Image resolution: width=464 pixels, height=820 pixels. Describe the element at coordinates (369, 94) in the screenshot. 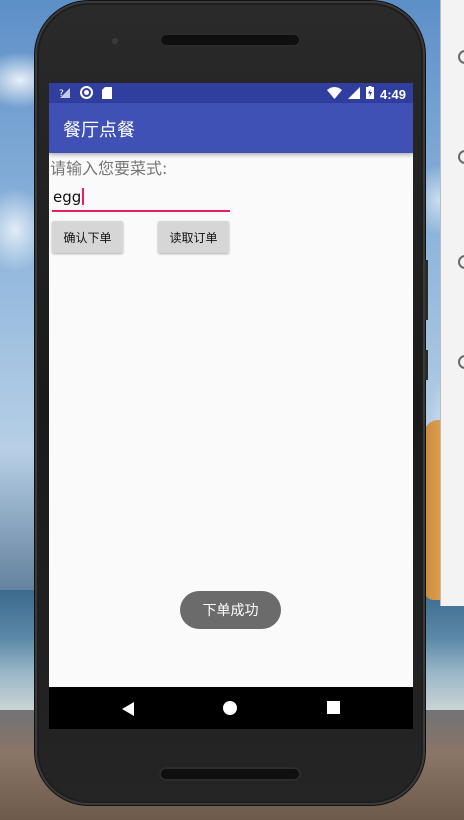

I see `battery-charging-icon` at that location.